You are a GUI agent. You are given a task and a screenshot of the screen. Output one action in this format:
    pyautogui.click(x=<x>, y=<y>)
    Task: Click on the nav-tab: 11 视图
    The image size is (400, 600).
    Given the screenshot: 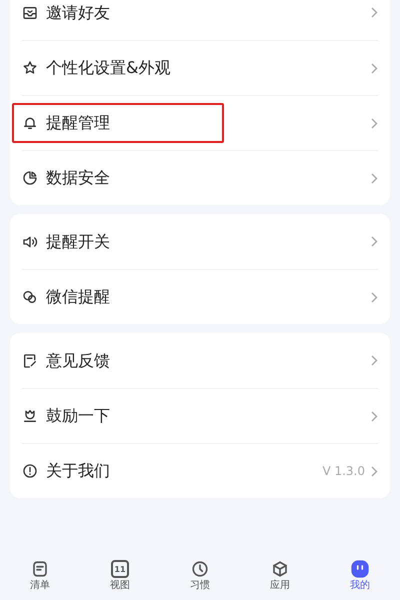 What is the action you would take?
    pyautogui.click(x=120, y=576)
    